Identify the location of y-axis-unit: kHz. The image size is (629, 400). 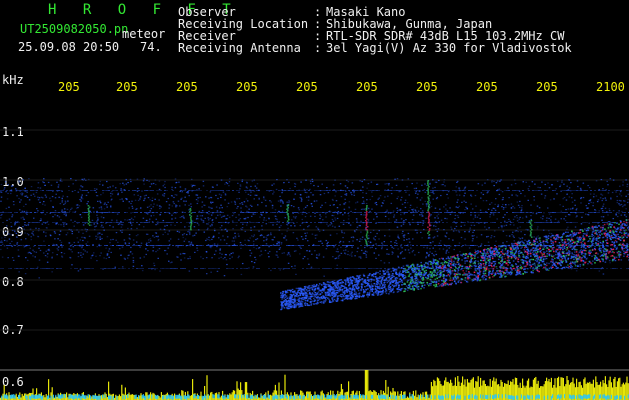
(13, 80).